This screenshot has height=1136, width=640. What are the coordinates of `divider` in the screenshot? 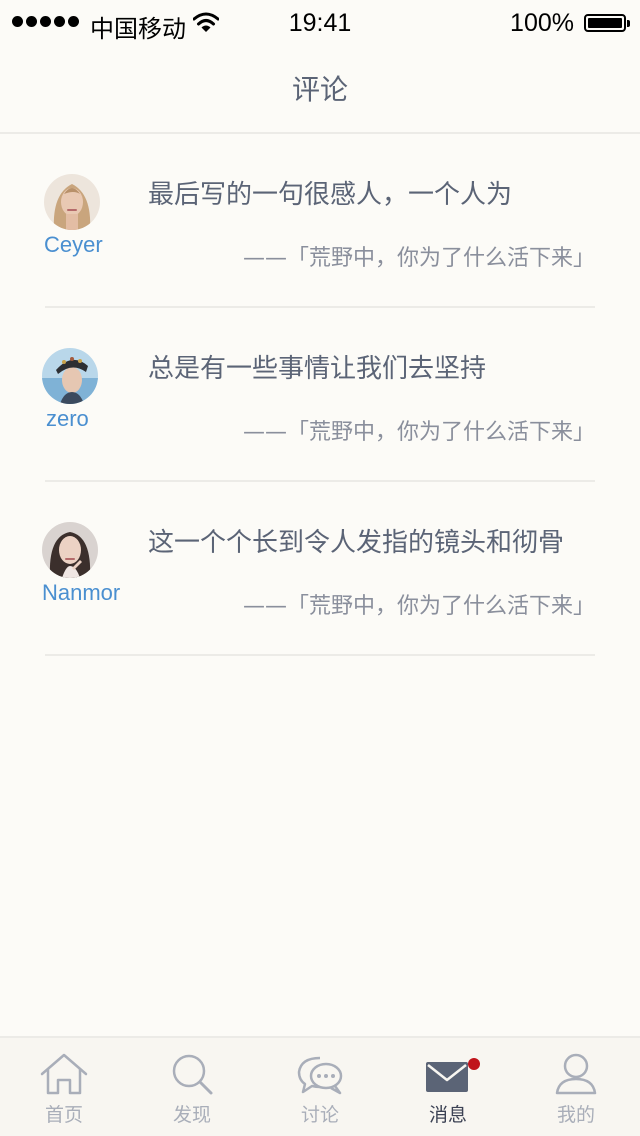 It's located at (320, 655).